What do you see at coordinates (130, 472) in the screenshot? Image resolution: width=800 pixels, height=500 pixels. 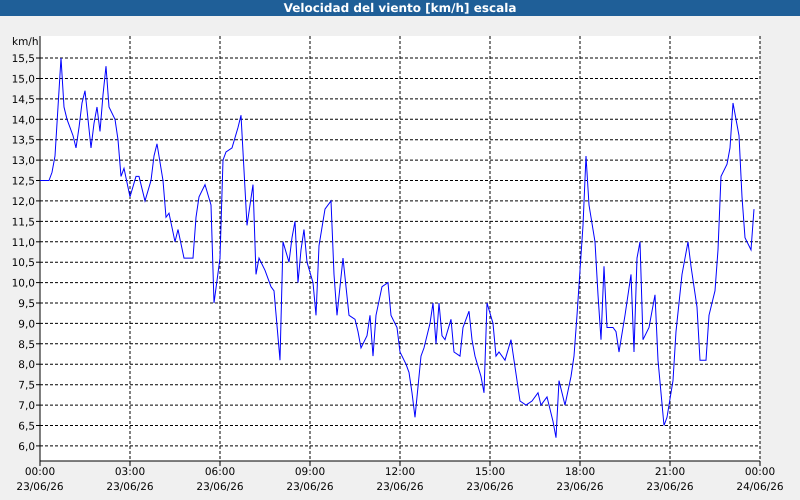 I see `axis-tick-label: 03:00` at bounding box center [130, 472].